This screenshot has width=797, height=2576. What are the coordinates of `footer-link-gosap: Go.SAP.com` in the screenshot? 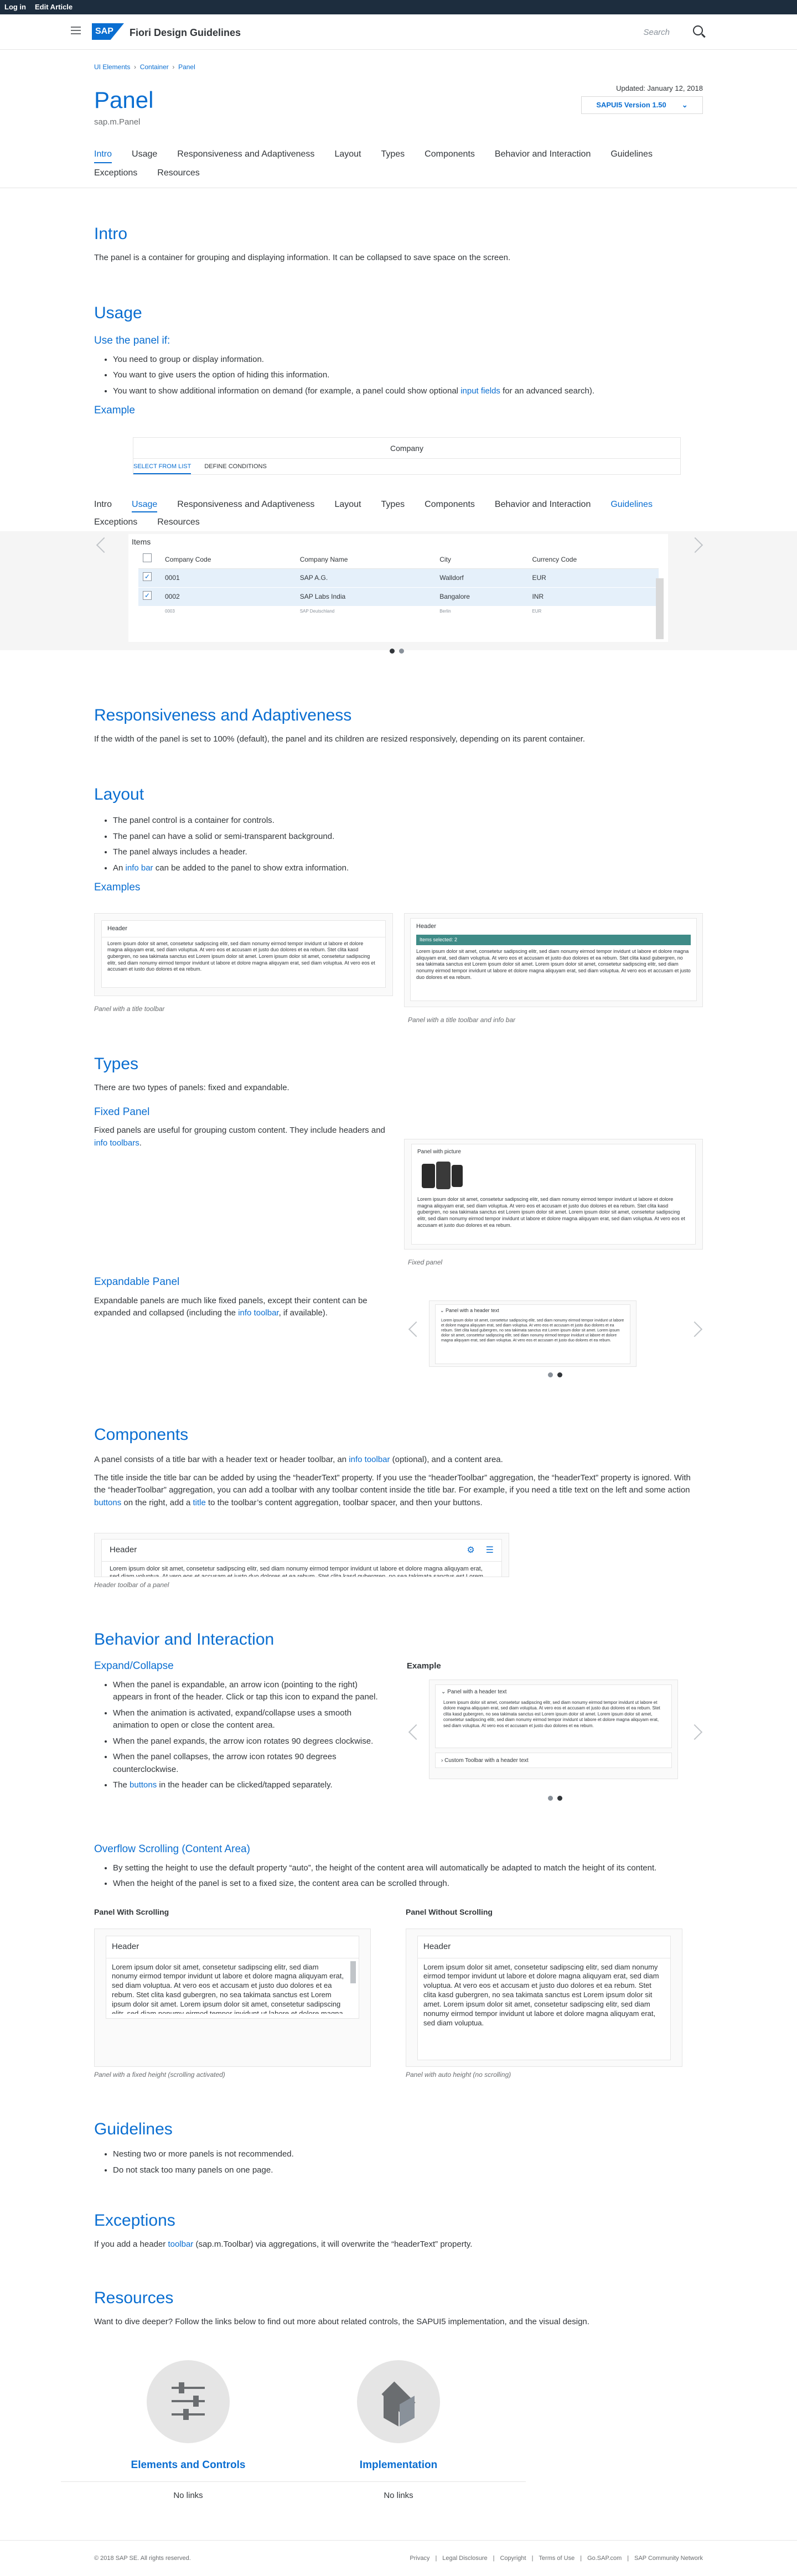 It's located at (604, 2558).